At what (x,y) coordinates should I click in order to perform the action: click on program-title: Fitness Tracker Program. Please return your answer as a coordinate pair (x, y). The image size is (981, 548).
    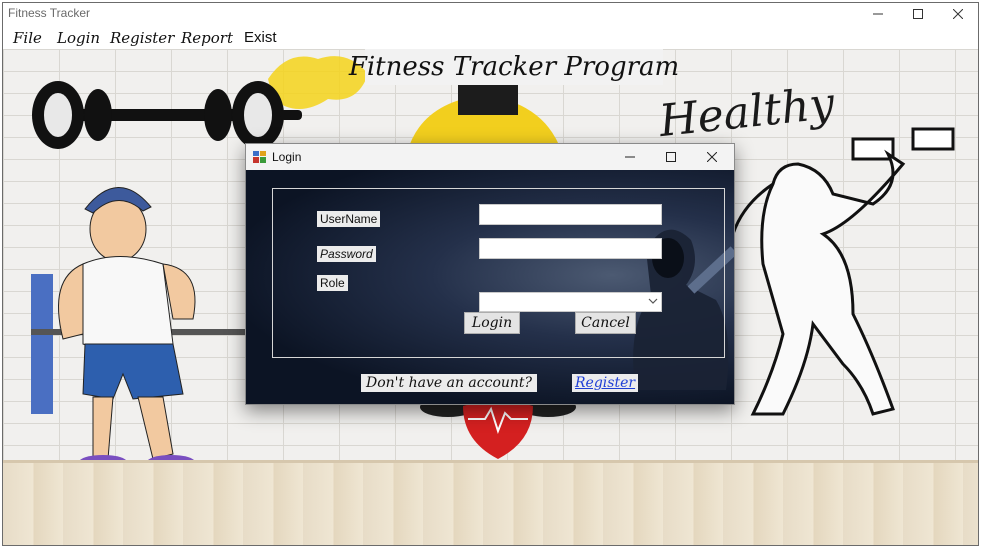
    Looking at the image, I should click on (514, 67).